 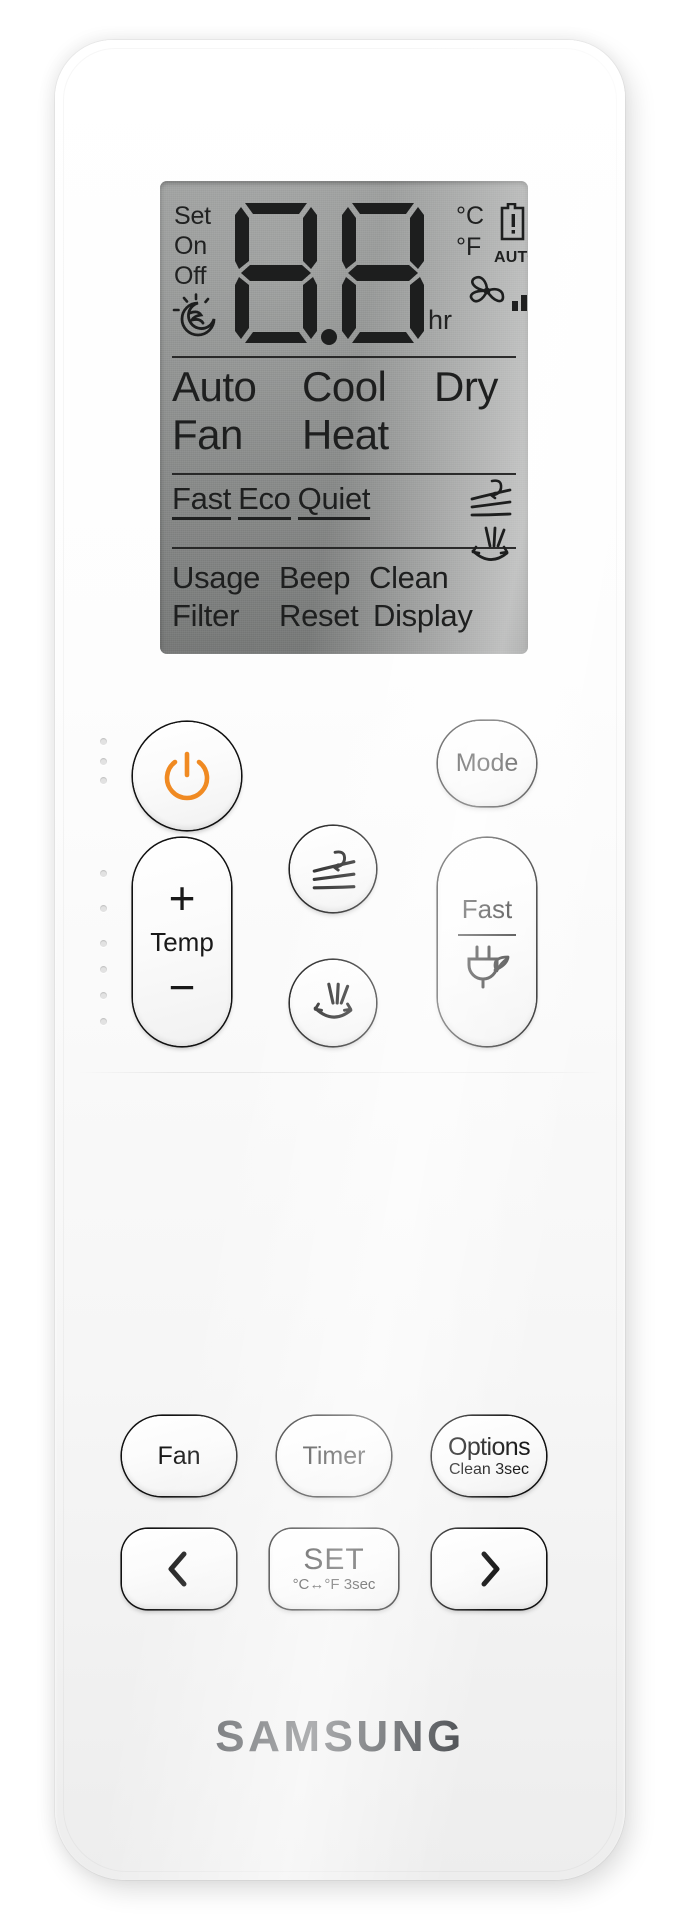 What do you see at coordinates (194, 315) in the screenshot?
I see `moon-sleep-icon` at bounding box center [194, 315].